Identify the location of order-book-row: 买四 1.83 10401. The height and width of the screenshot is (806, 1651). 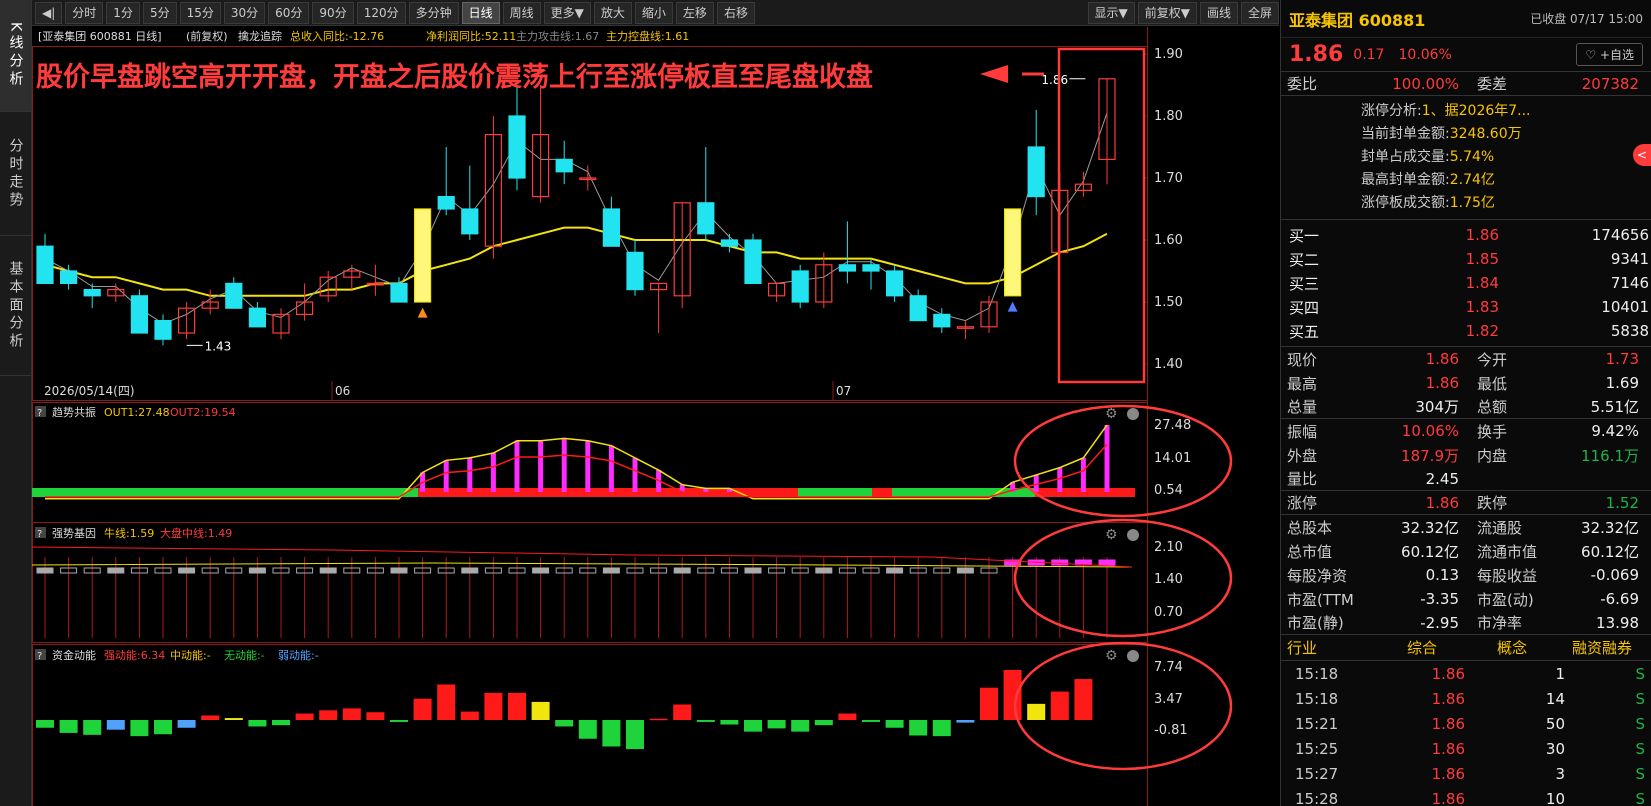
(1466, 307).